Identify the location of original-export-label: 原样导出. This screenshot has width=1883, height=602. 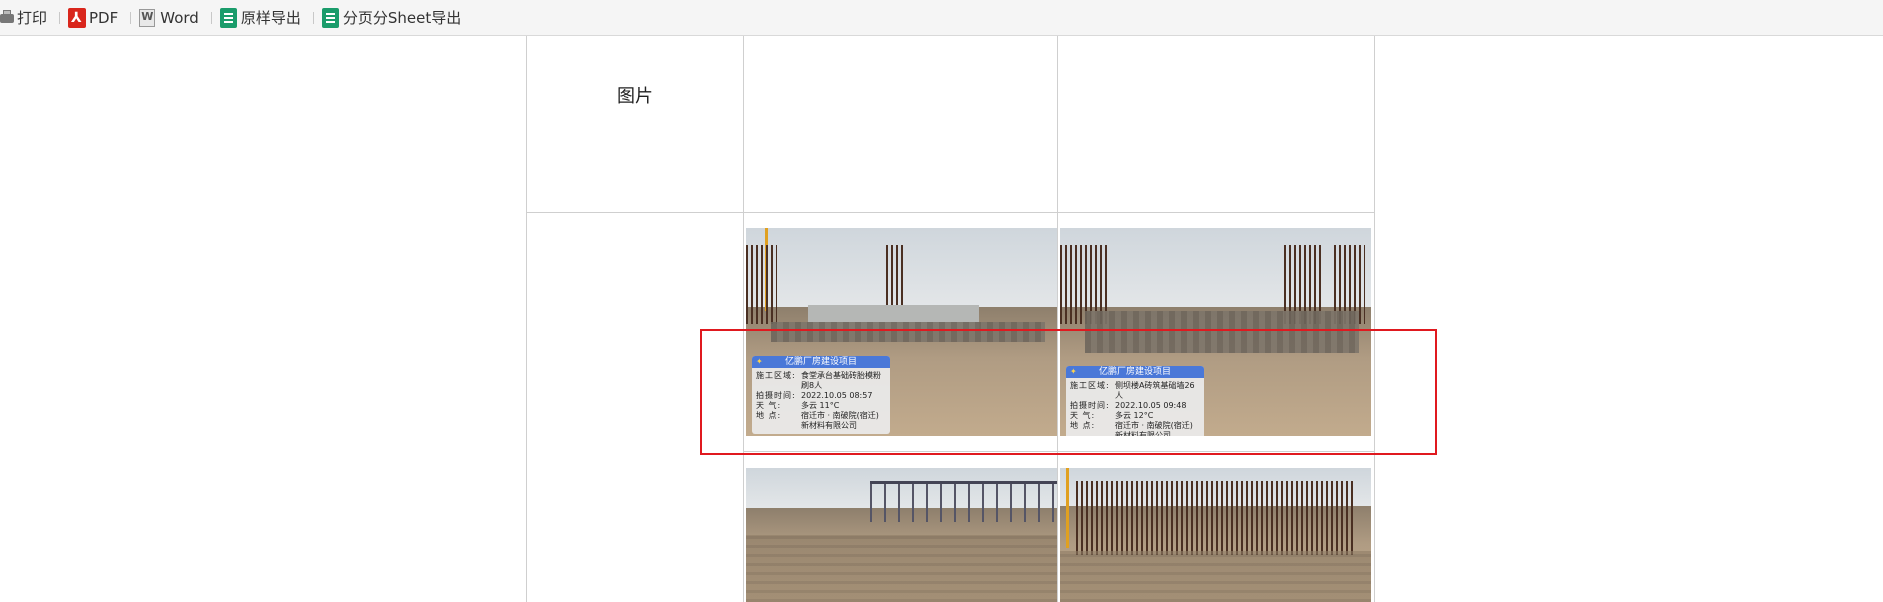
(270, 18).